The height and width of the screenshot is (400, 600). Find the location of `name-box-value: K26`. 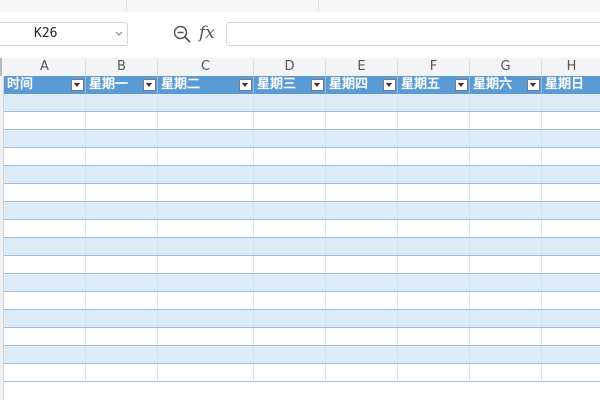

name-box-value: K26 is located at coordinates (45, 33).